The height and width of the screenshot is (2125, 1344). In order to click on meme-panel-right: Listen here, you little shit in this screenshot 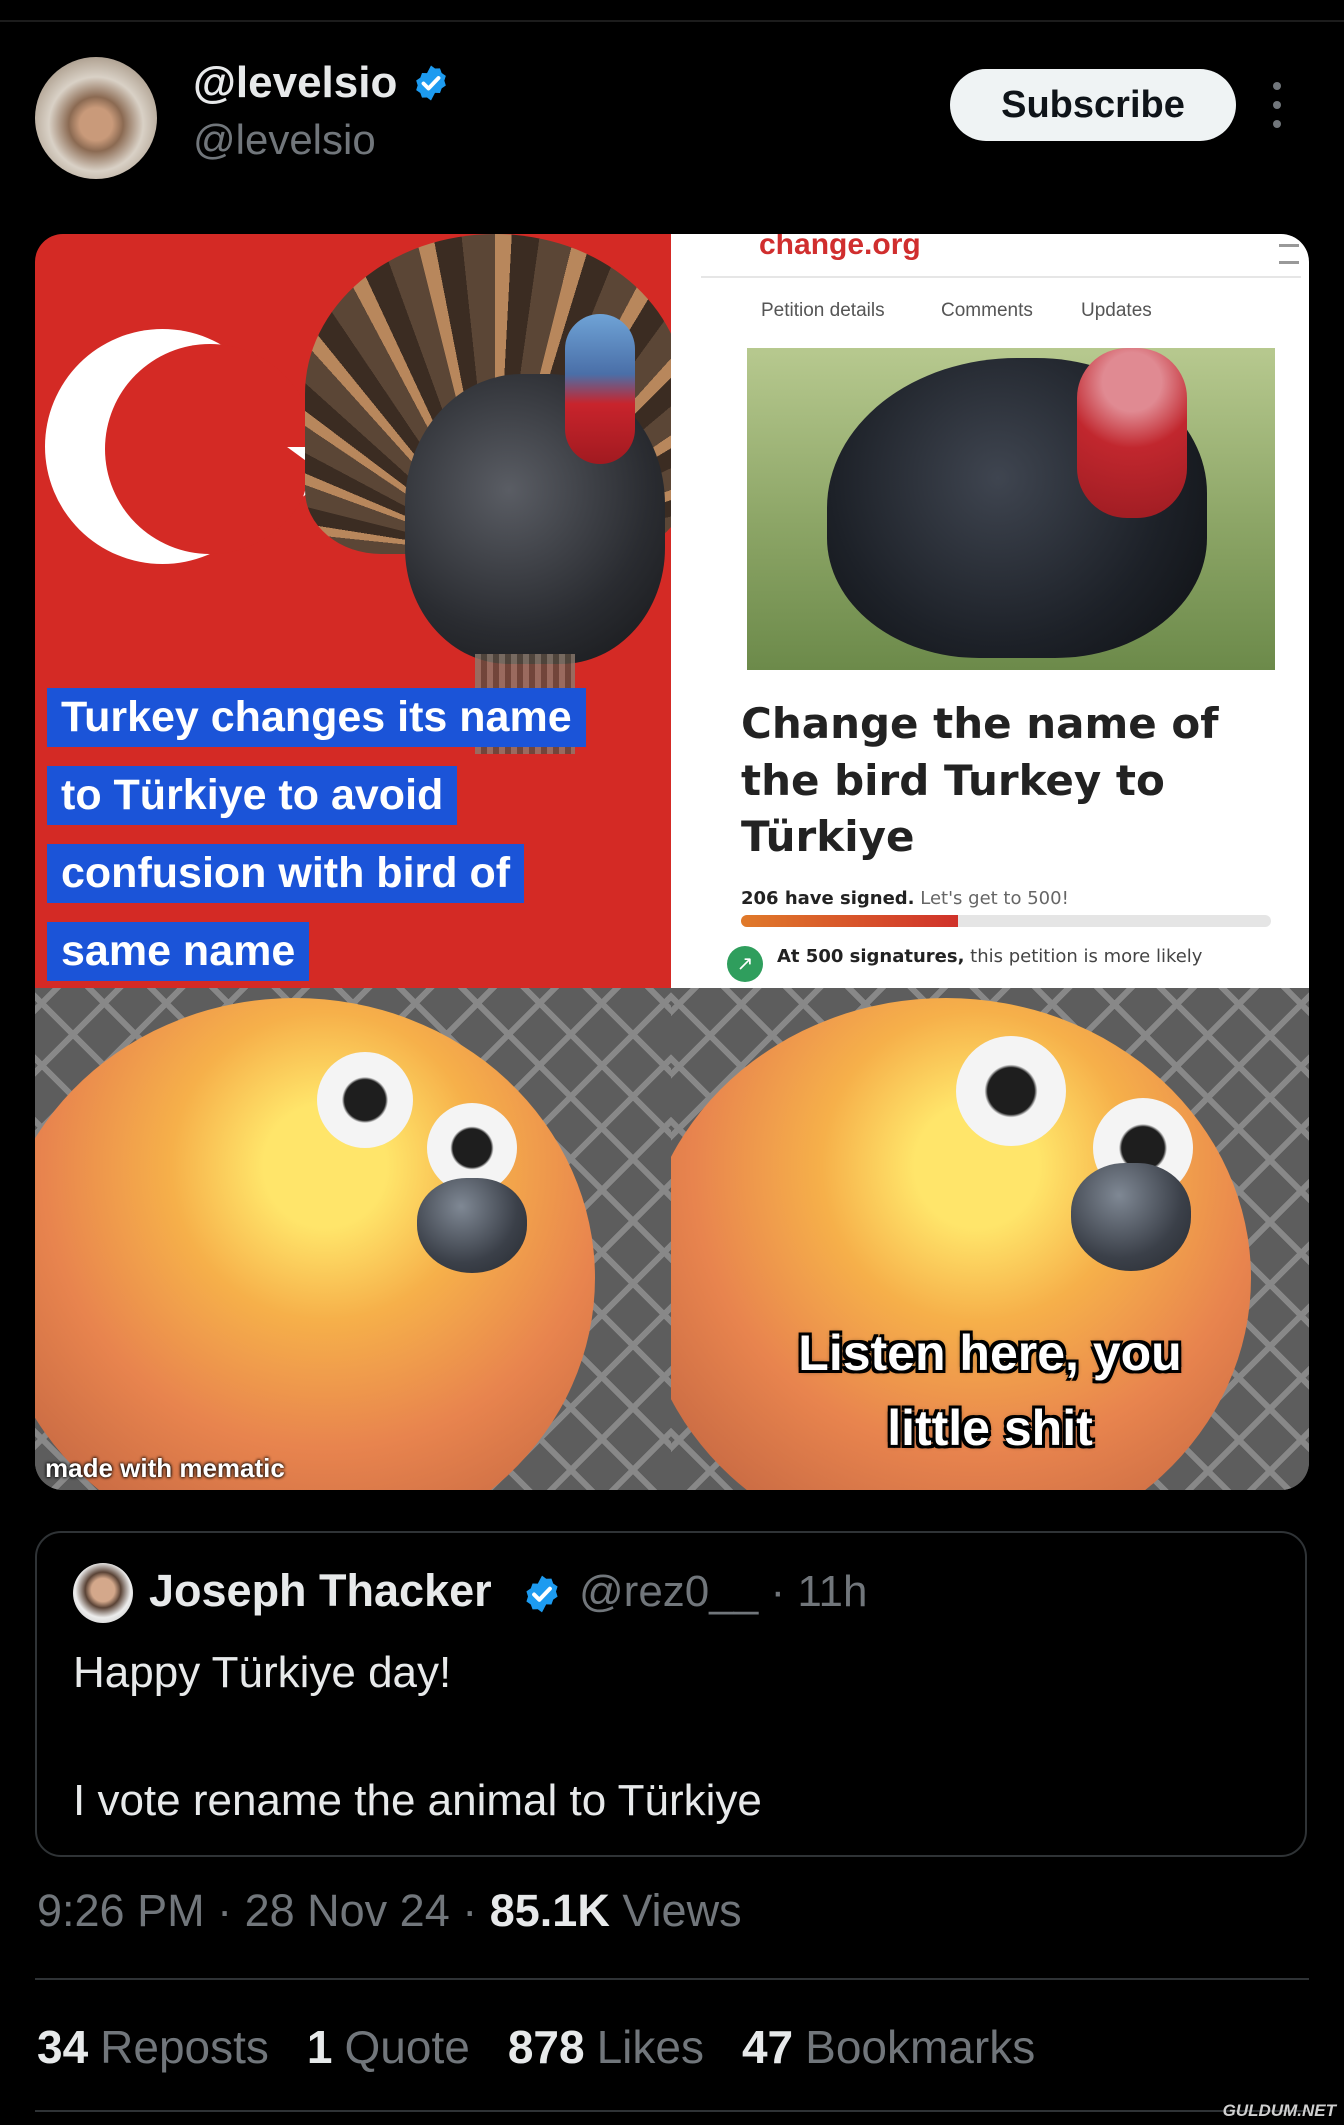, I will do `click(990, 1239)`.